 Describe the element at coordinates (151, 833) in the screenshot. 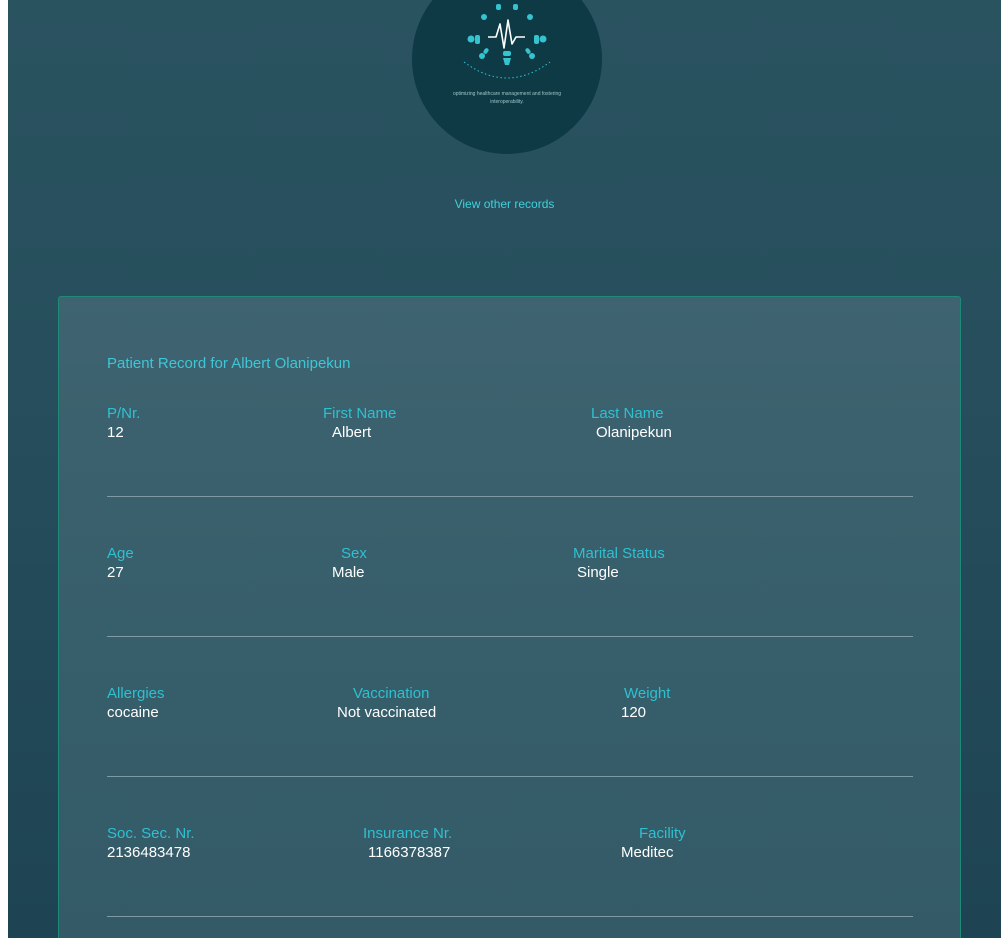

I see `field-label: Soc. Sec. Nr.` at that location.